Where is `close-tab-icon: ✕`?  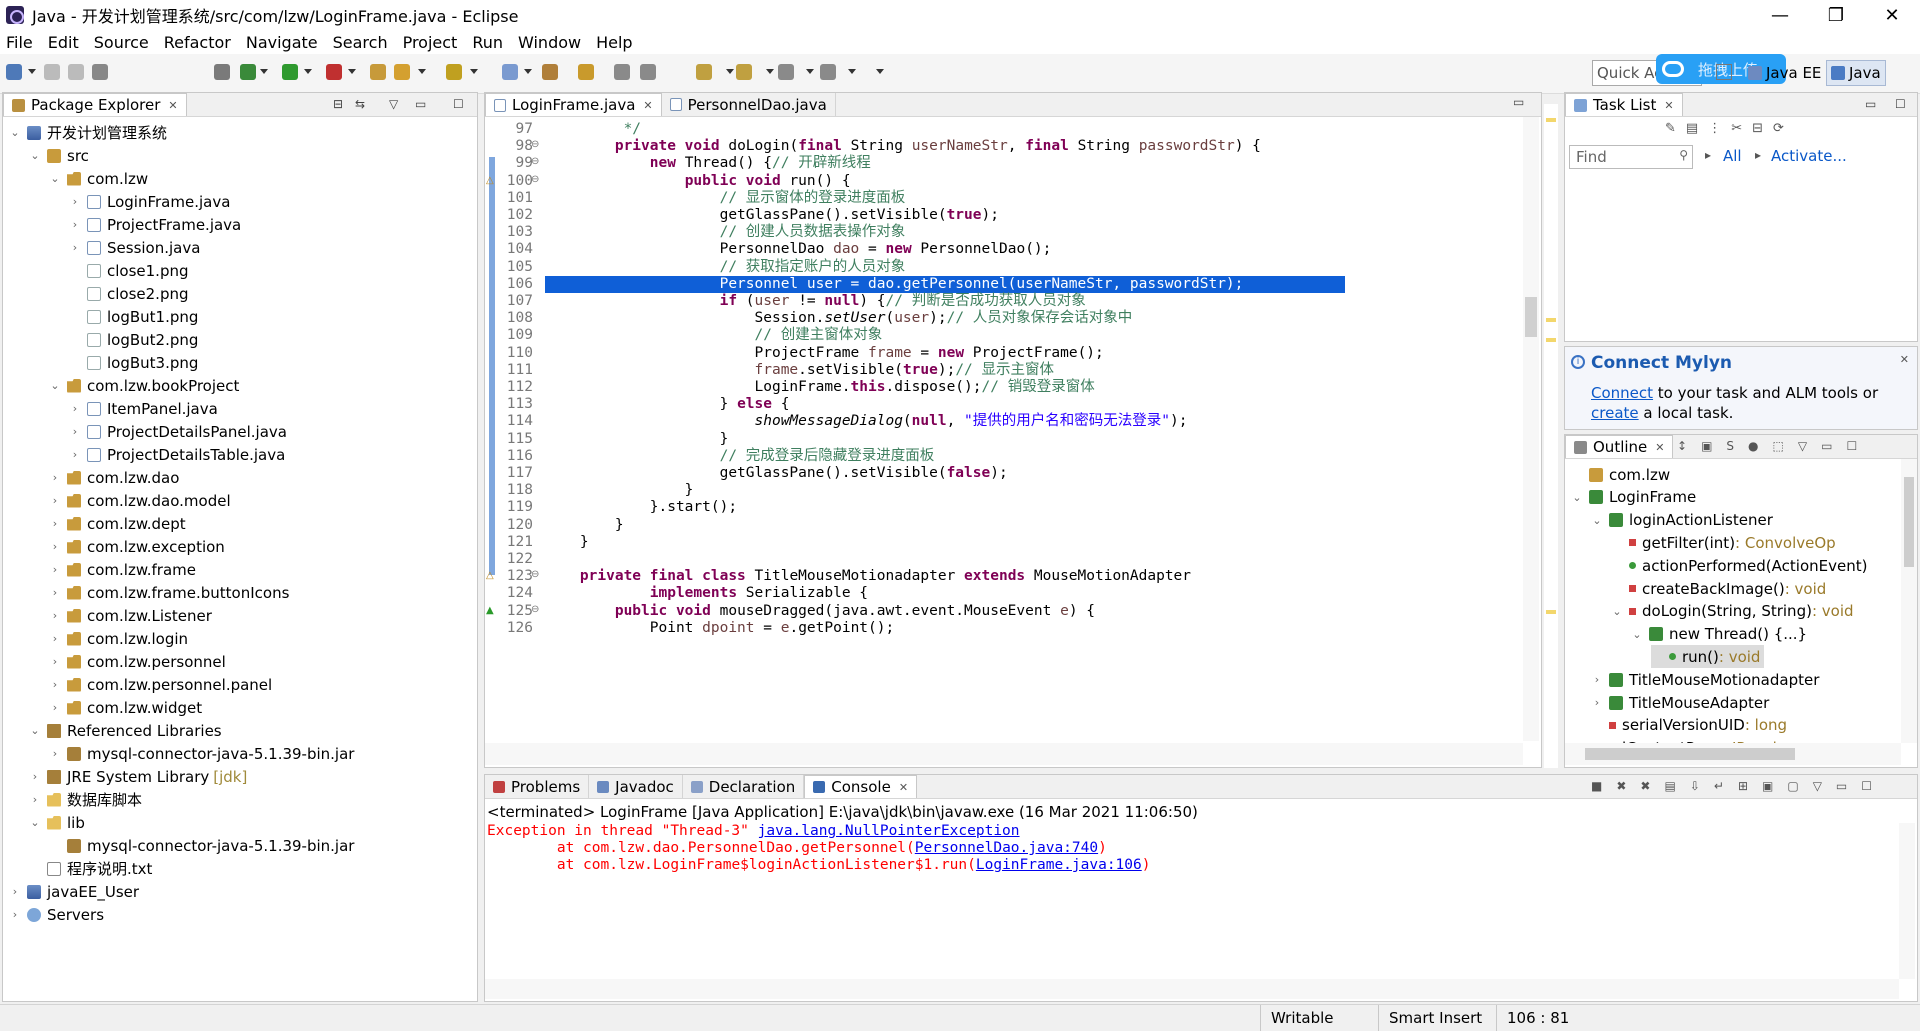
close-tab-icon: ✕ is located at coordinates (1659, 447).